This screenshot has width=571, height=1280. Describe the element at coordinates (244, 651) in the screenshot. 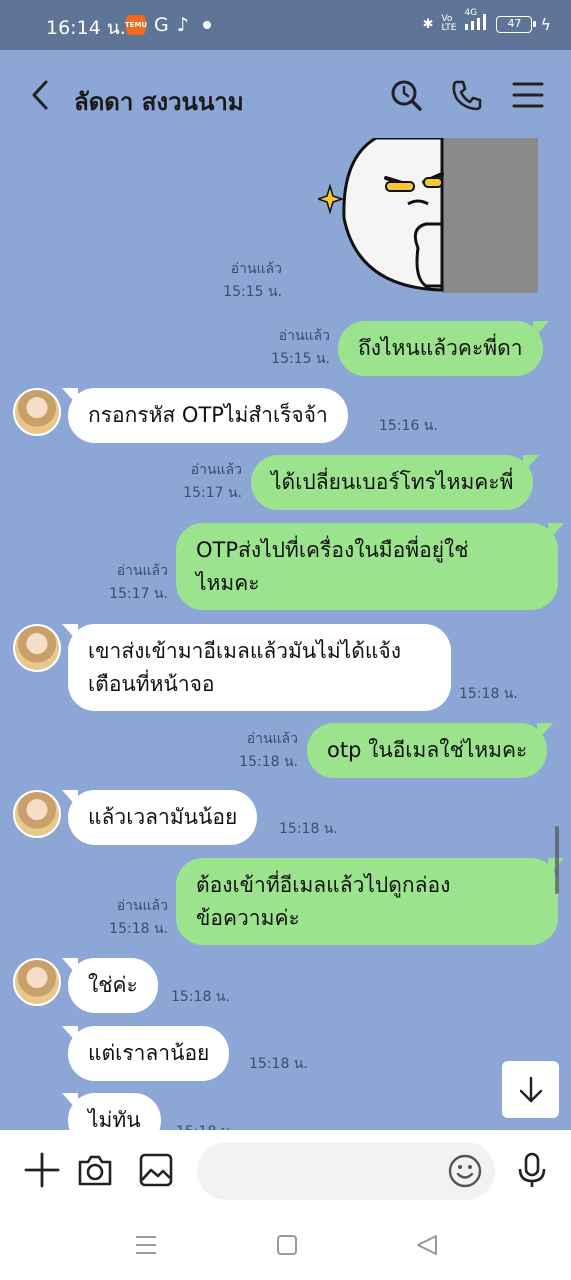

I see `message-text-line: เขาส่งเข้ามาอีเมลแล้วมันไม่ได้แจ้ง` at that location.